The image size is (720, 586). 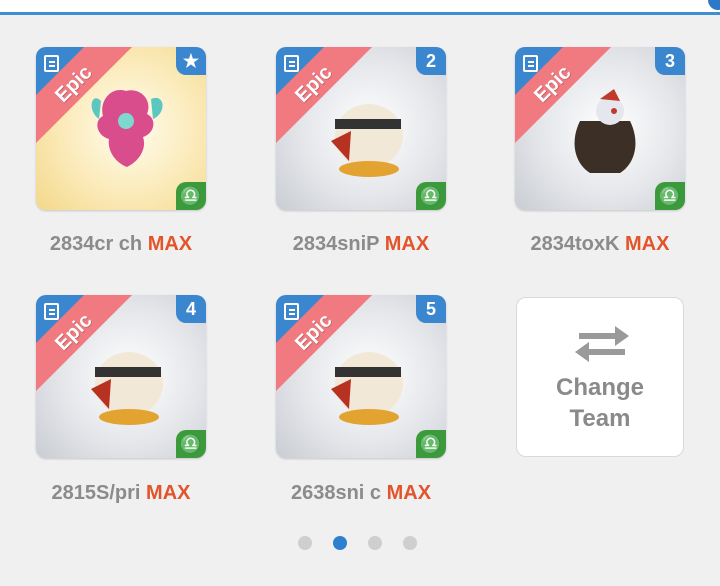 I want to click on card-label-1: 2834cr ch MAX, so click(x=121, y=244).